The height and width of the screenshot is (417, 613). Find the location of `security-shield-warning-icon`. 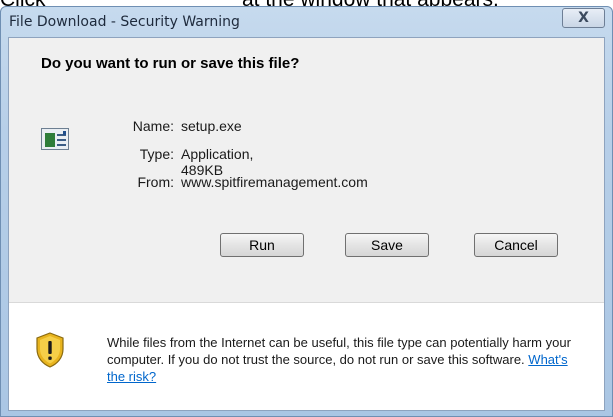

security-shield-warning-icon is located at coordinates (50, 350).